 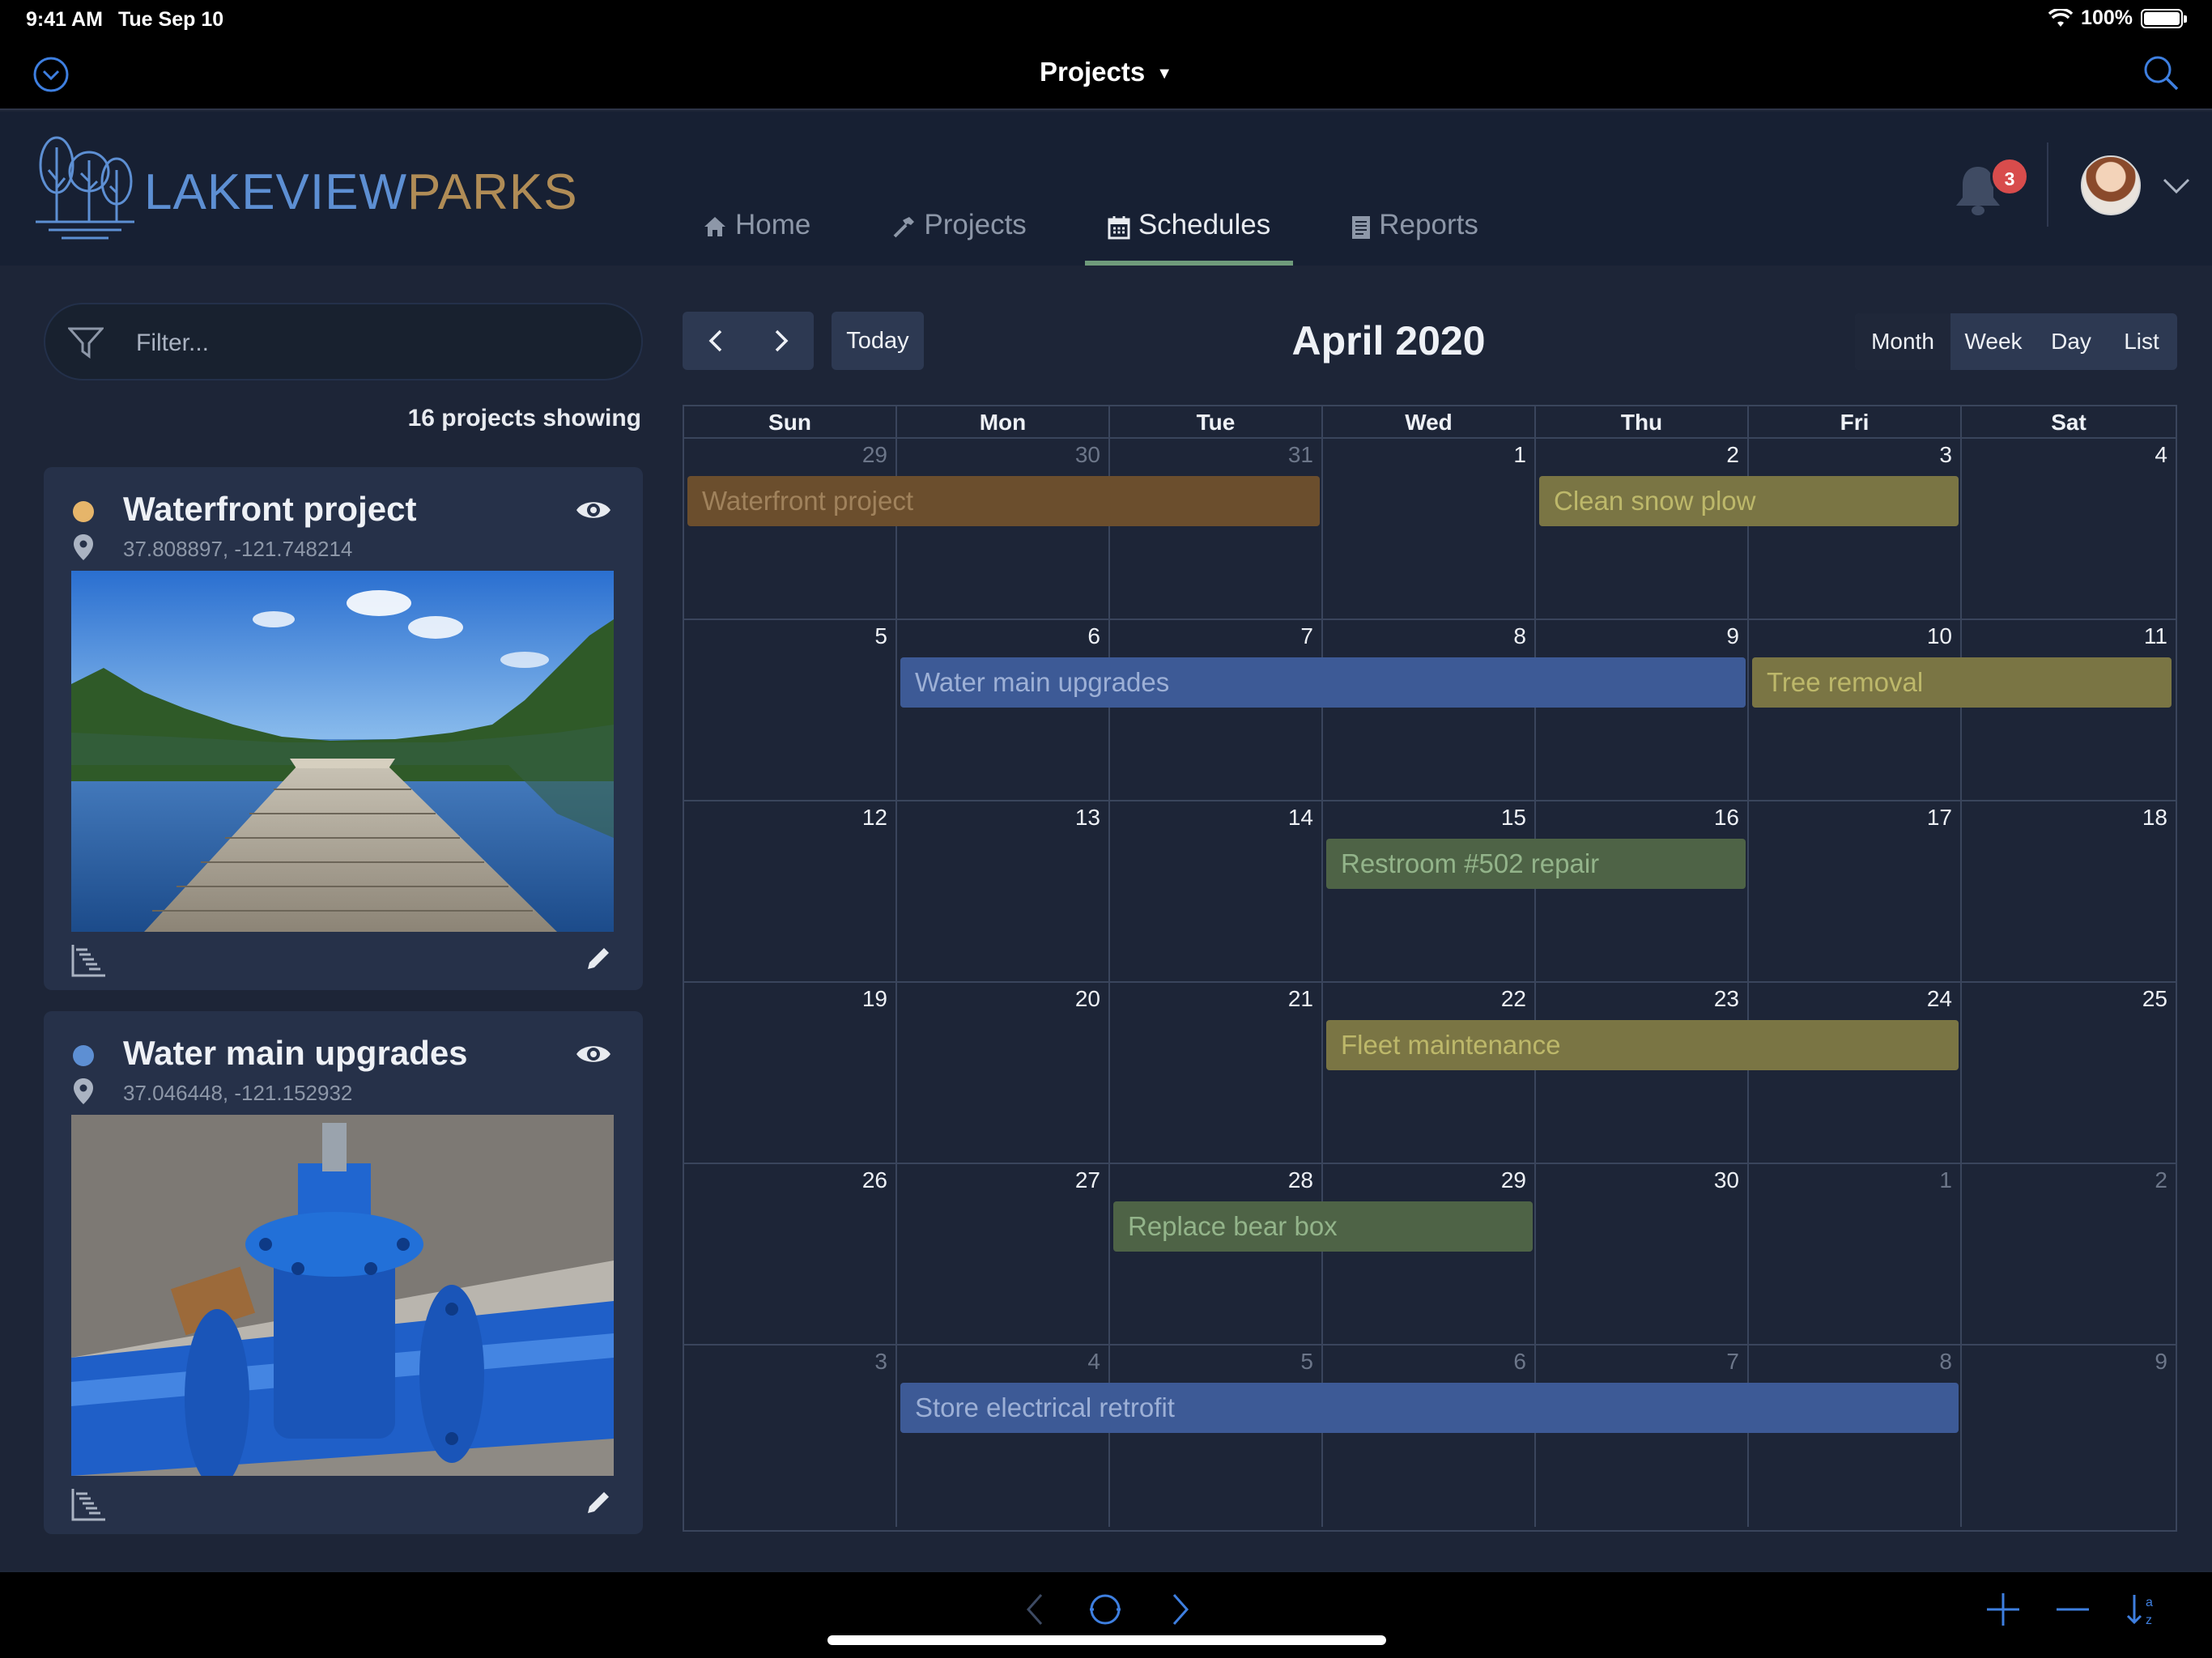 What do you see at coordinates (1856, 710) in the screenshot?
I see `calendar-day-cell: 10` at bounding box center [1856, 710].